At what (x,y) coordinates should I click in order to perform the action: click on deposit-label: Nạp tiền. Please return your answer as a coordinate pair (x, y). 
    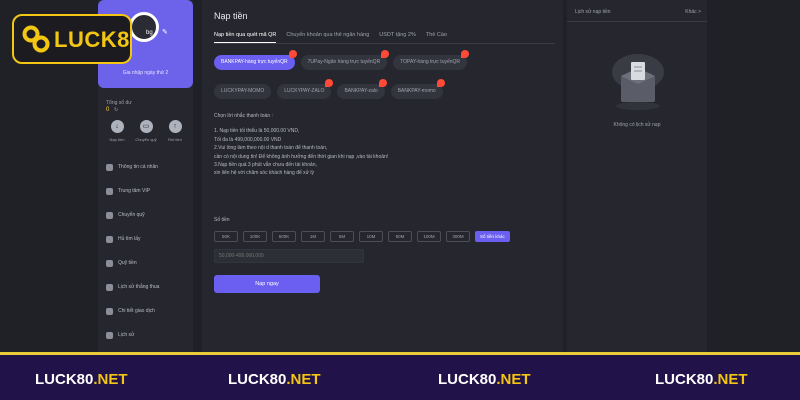
    Looking at the image, I should click on (117, 139).